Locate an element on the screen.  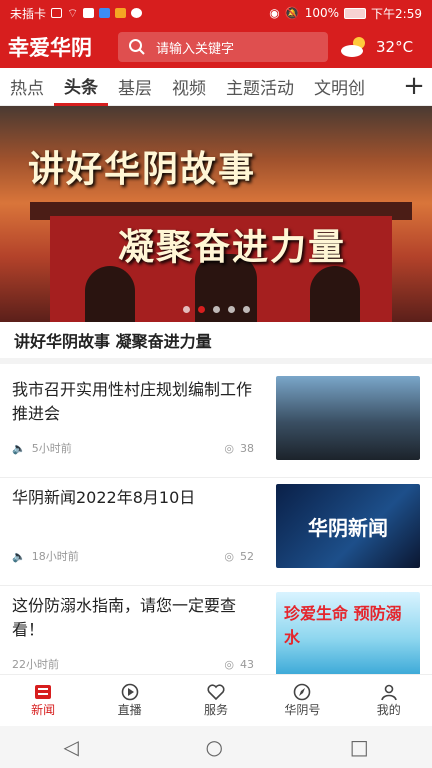
carousel-indicator is located at coordinates (216, 309).